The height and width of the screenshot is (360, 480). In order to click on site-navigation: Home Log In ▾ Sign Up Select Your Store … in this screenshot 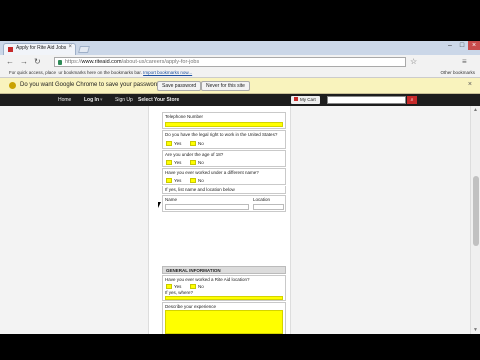, I will do `click(240, 103)`.